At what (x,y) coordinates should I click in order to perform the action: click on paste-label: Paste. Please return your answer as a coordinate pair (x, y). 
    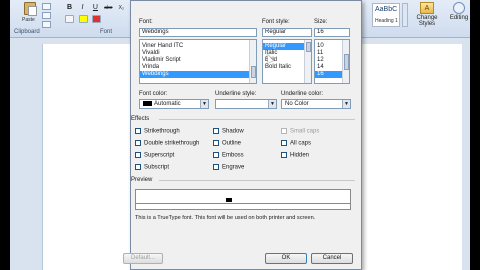
    Looking at the image, I should click on (28, 20).